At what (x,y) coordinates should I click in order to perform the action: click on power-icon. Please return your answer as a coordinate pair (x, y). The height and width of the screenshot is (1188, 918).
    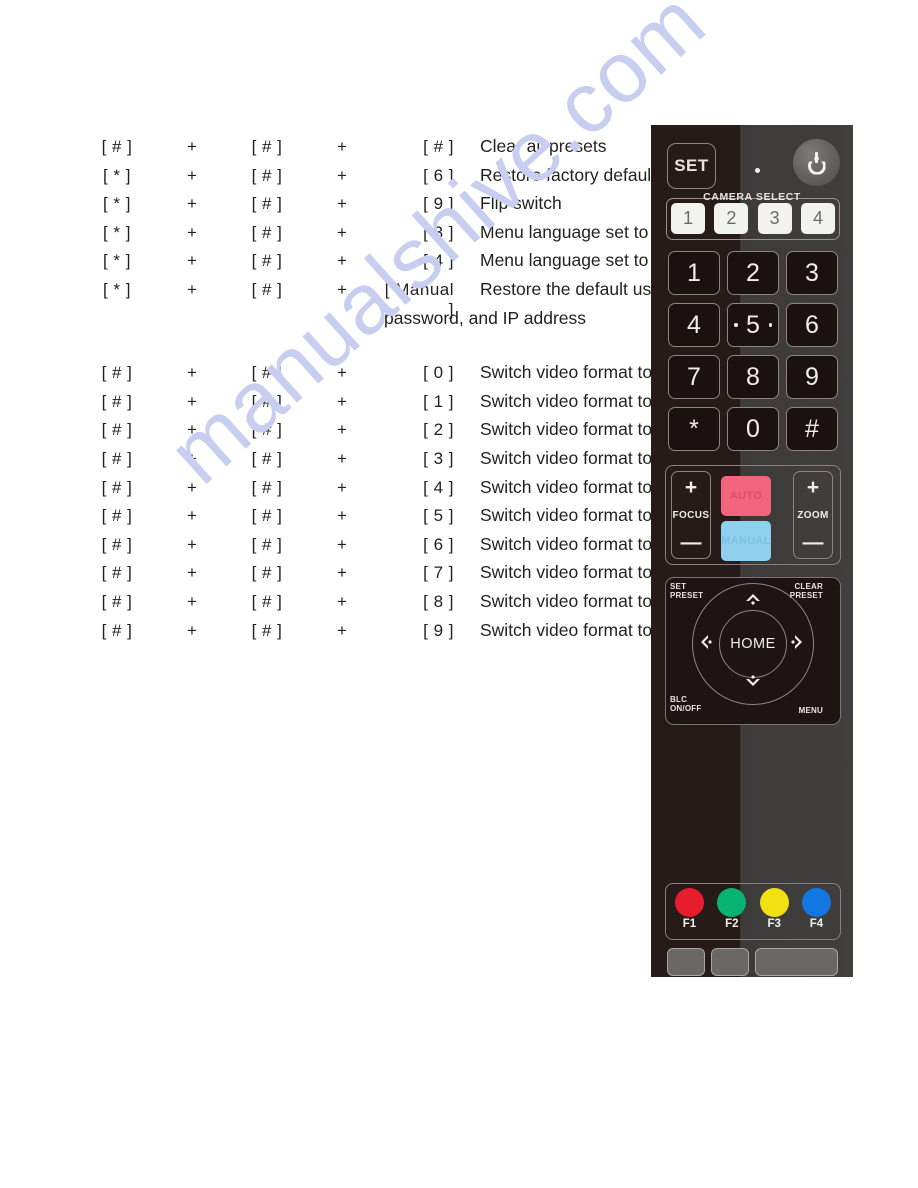
    Looking at the image, I should click on (817, 162).